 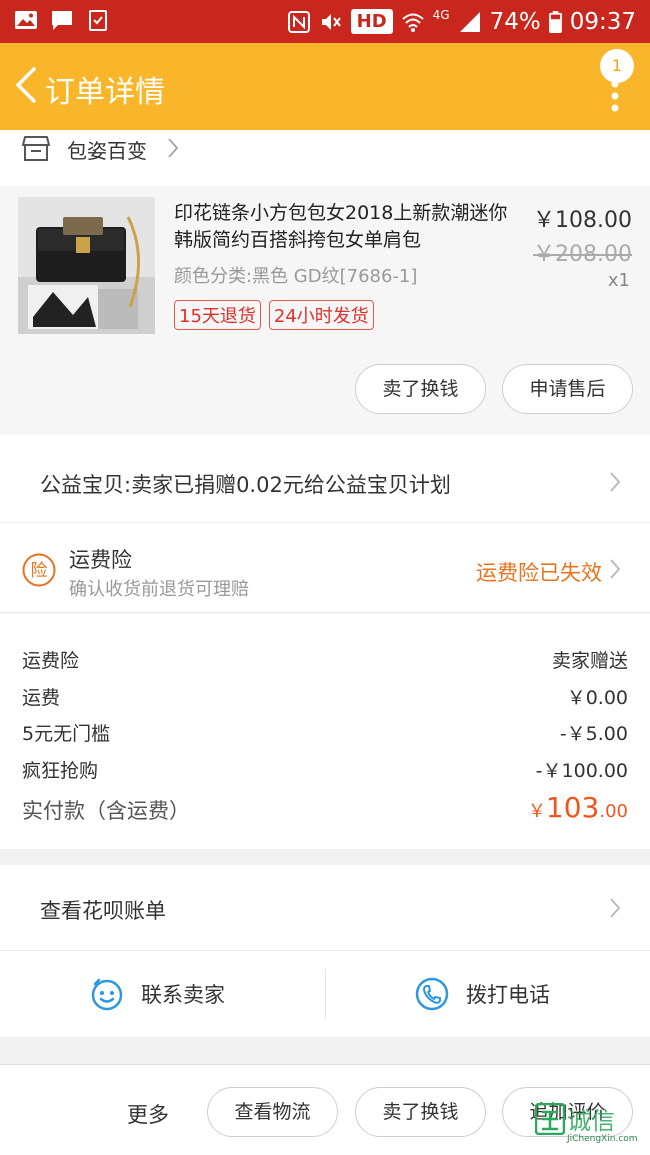 I want to click on call-button: 拨打电话, so click(x=482, y=994).